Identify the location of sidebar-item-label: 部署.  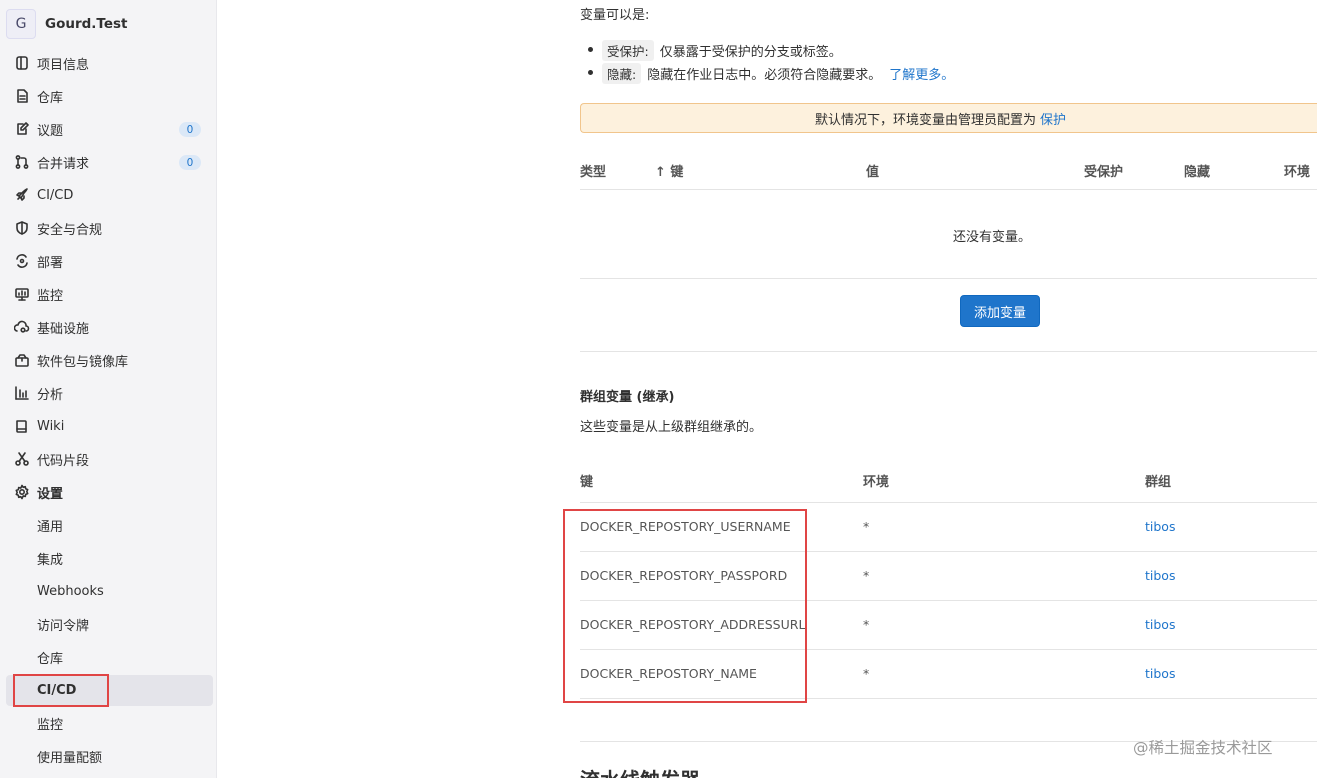
(50, 263).